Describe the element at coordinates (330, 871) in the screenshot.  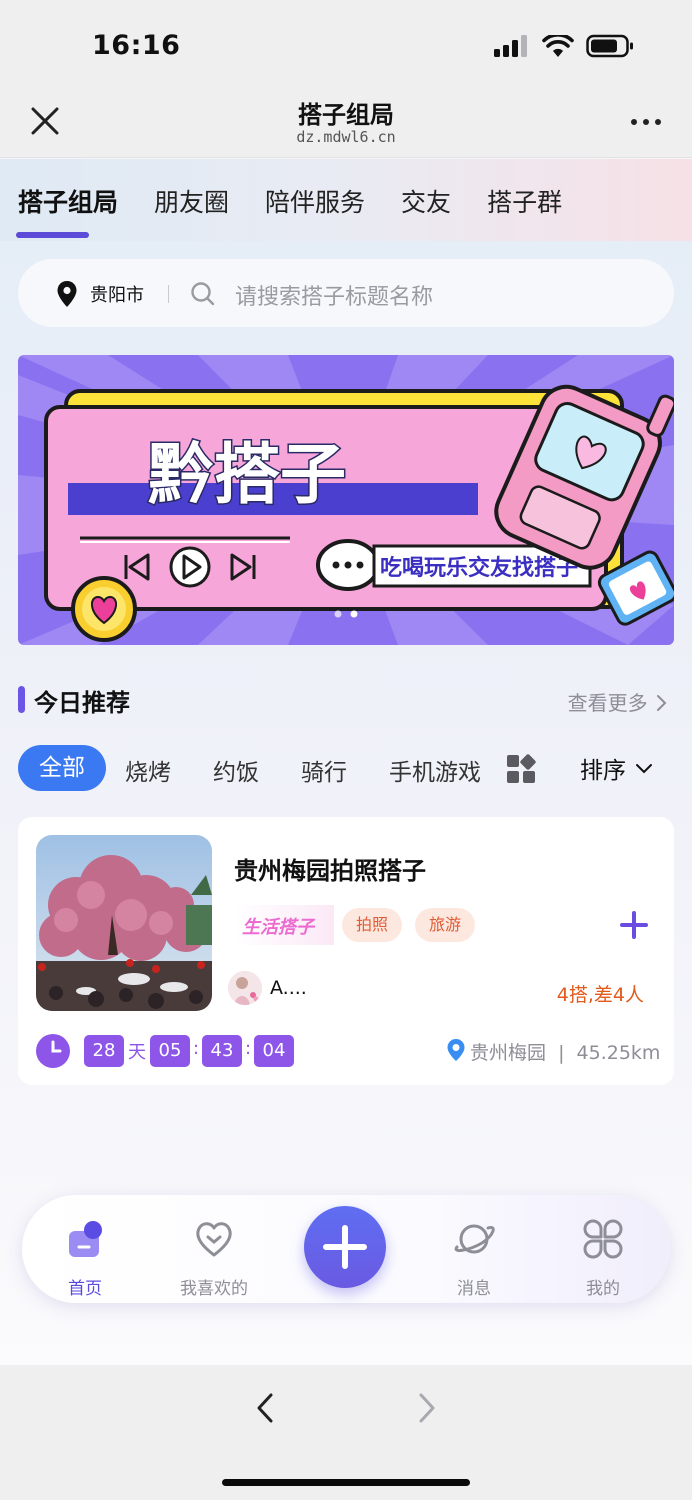
I see `activity-title: 贵州梅园拍照搭子` at that location.